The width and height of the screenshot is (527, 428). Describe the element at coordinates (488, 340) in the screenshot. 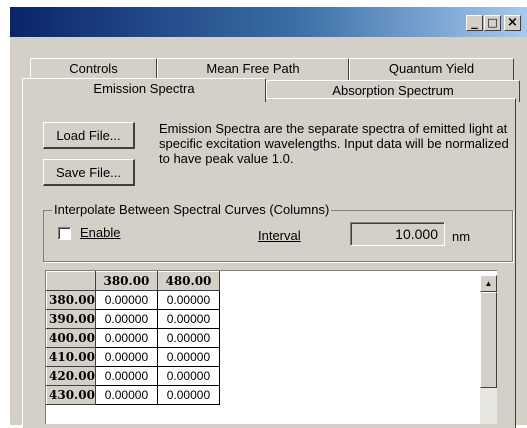

I see `scroll-thumb` at that location.